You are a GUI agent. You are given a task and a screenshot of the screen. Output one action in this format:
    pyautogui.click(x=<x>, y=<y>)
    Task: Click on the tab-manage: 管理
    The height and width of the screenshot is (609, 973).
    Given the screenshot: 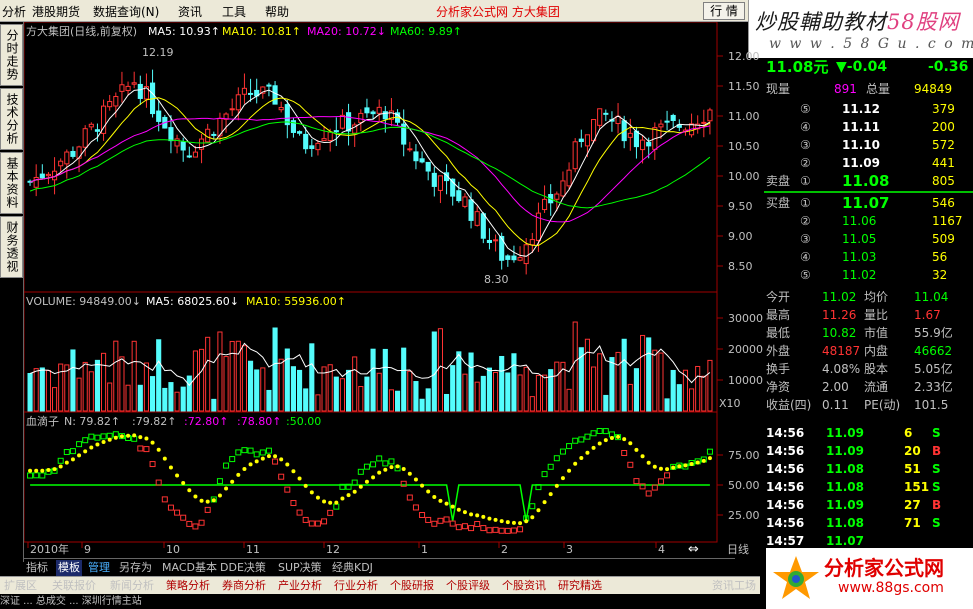 What is the action you would take?
    pyautogui.click(x=99, y=568)
    